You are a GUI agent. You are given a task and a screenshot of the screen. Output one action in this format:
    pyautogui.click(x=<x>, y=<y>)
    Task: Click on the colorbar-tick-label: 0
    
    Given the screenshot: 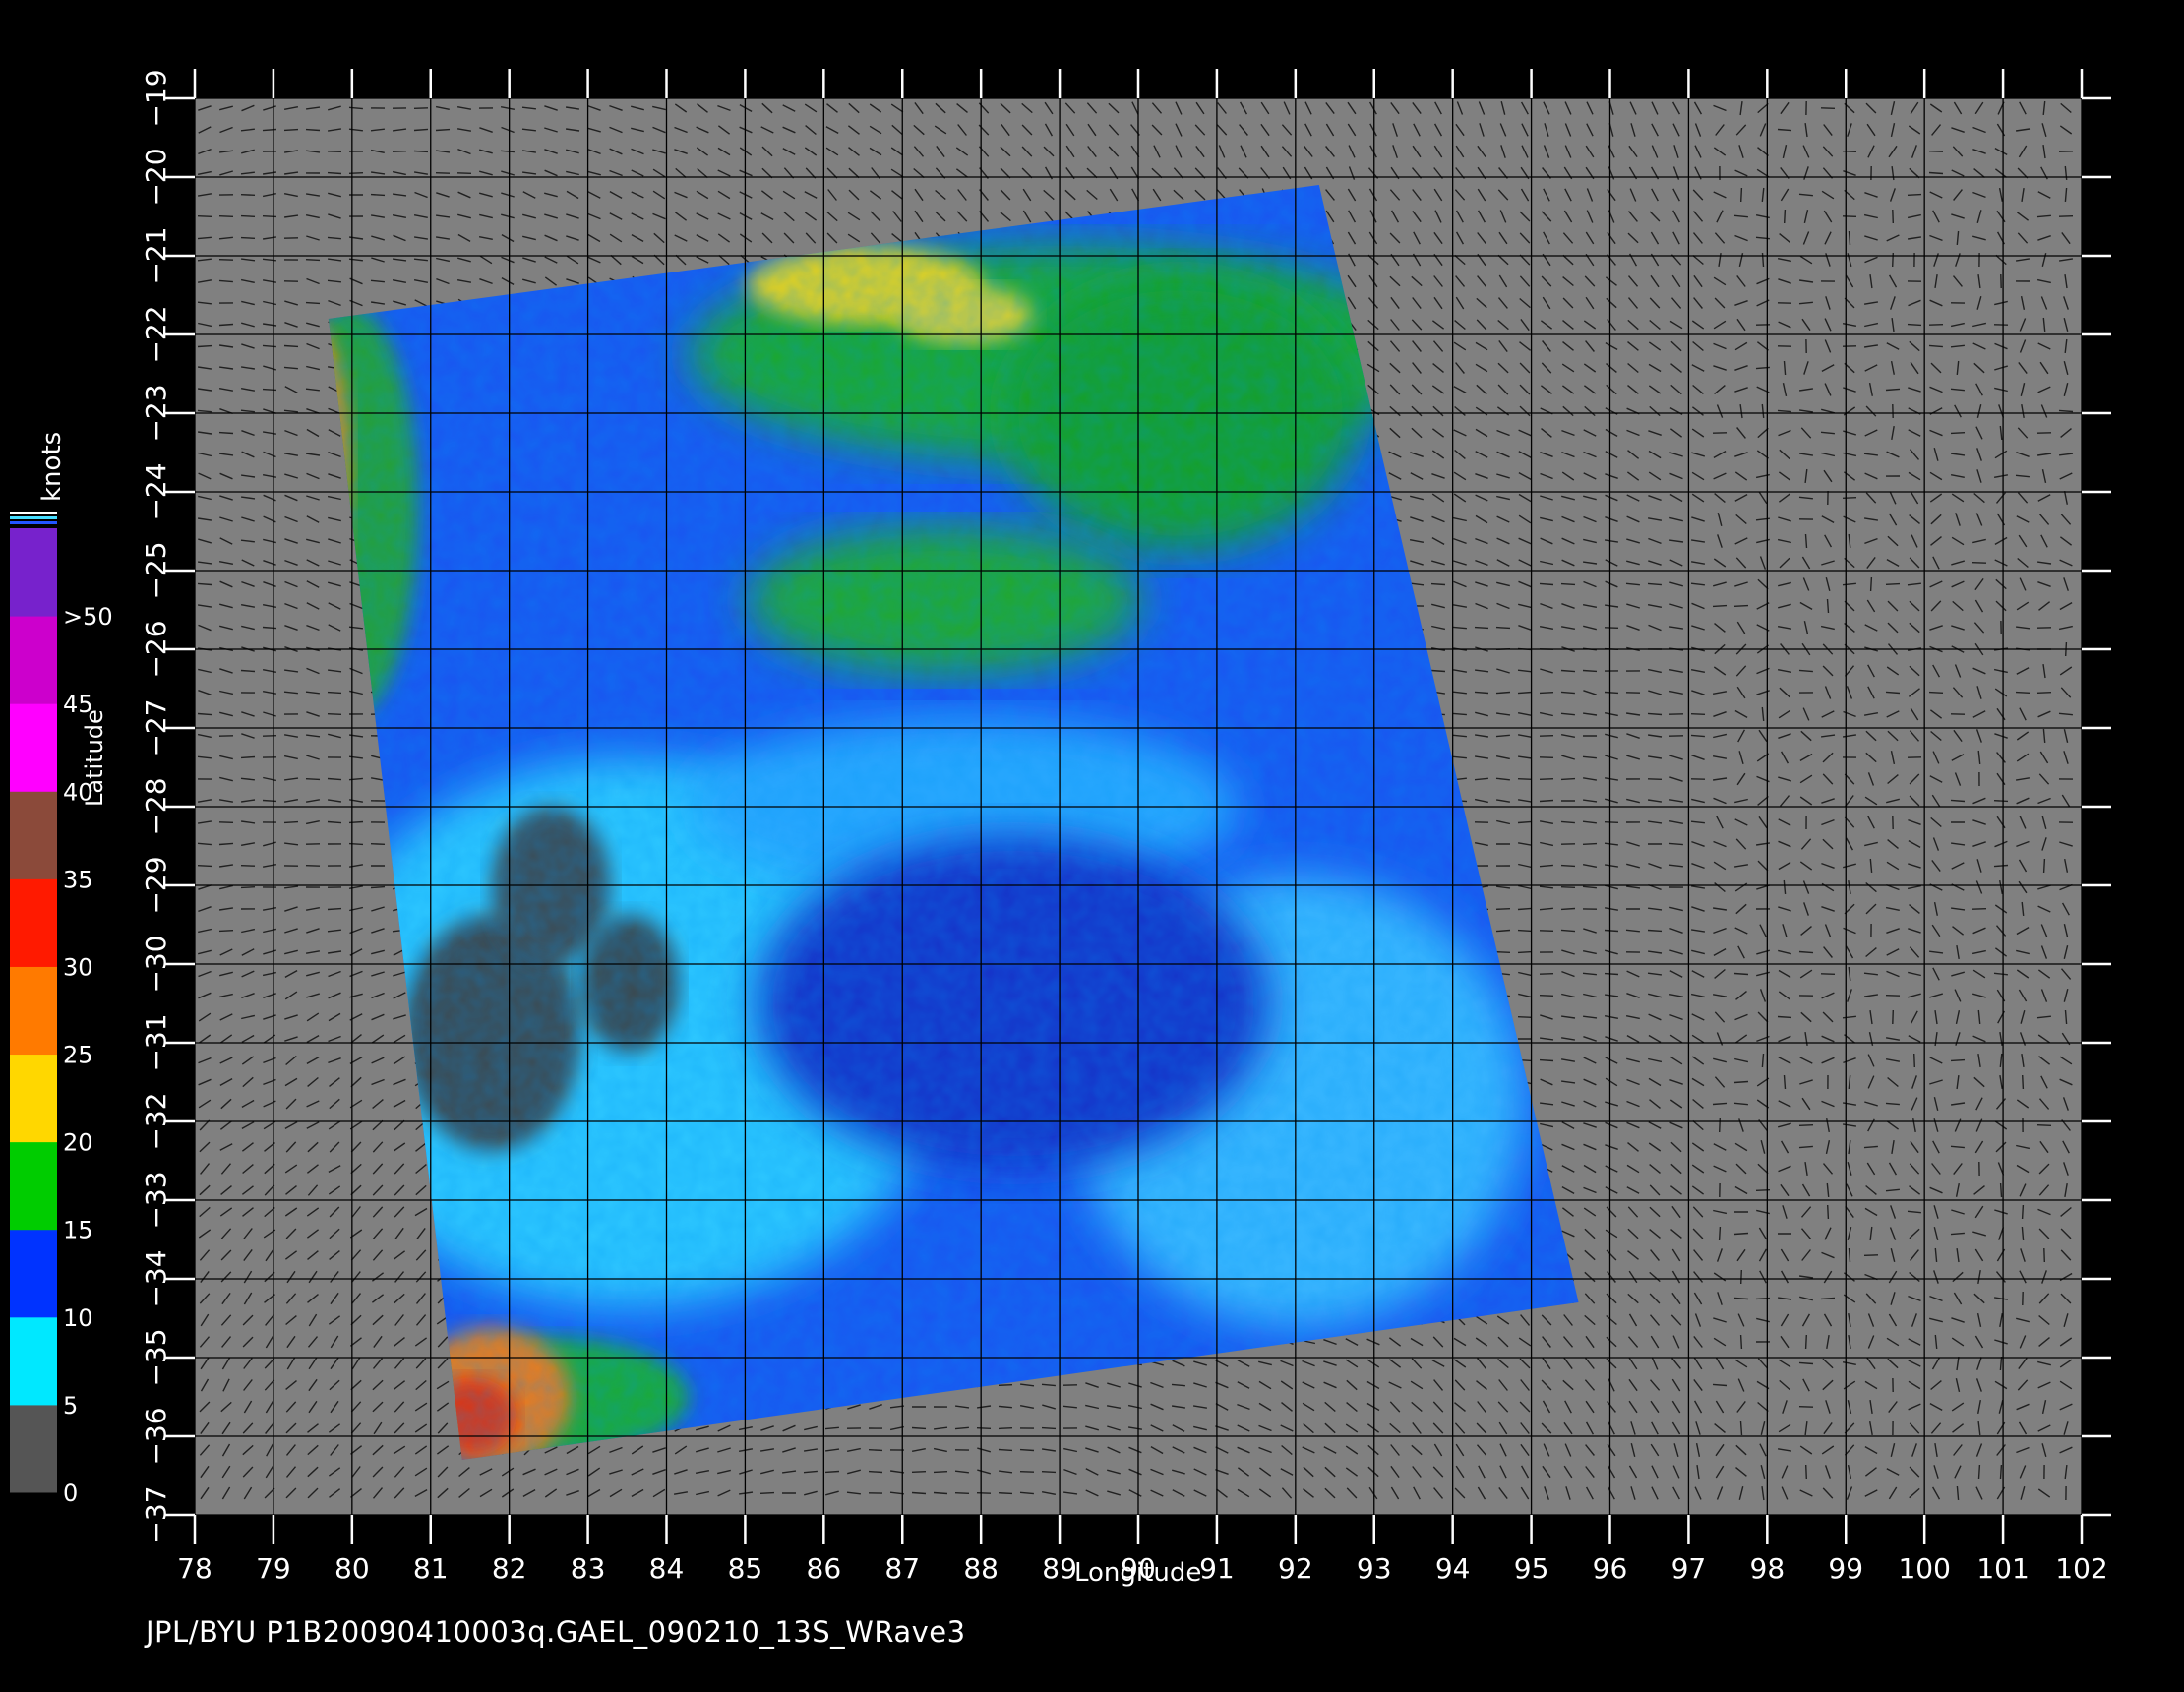 What is the action you would take?
    pyautogui.click(x=70, y=1493)
    